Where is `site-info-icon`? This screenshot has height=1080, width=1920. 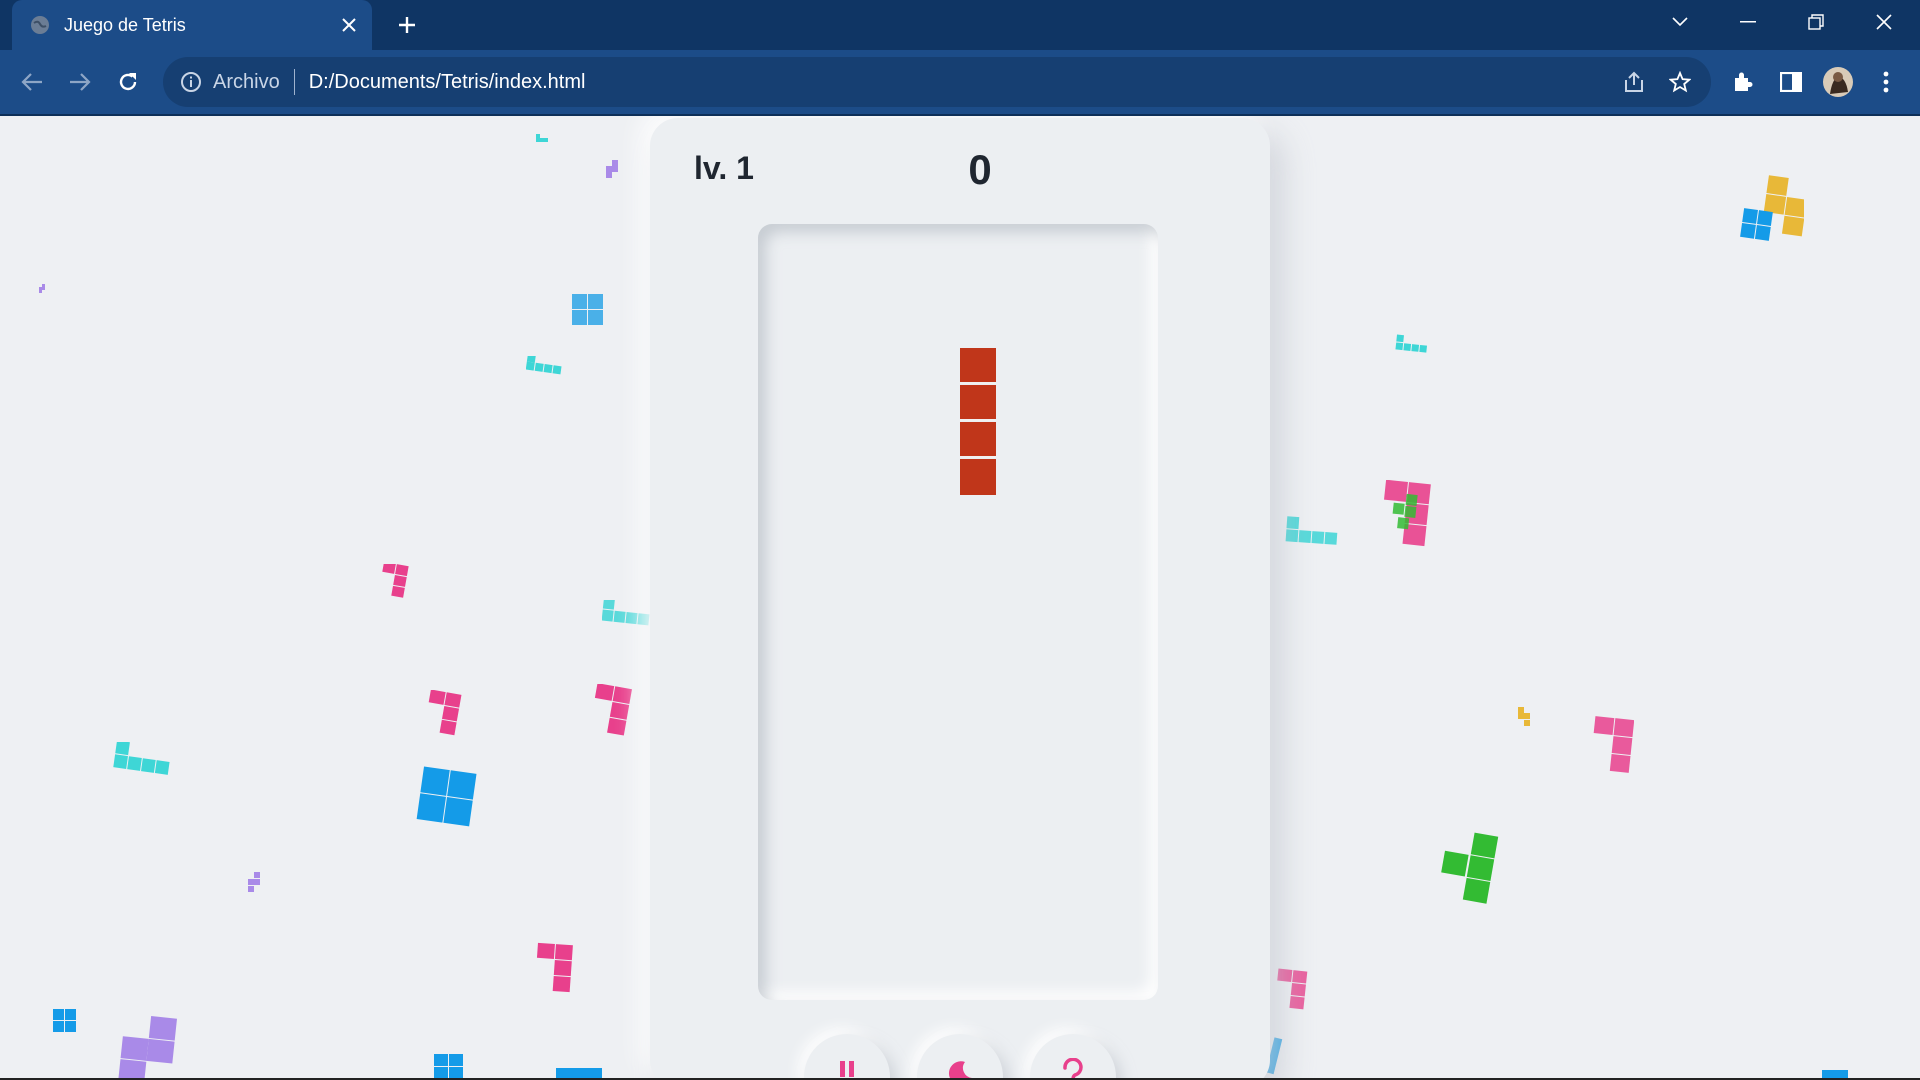 site-info-icon is located at coordinates (191, 82).